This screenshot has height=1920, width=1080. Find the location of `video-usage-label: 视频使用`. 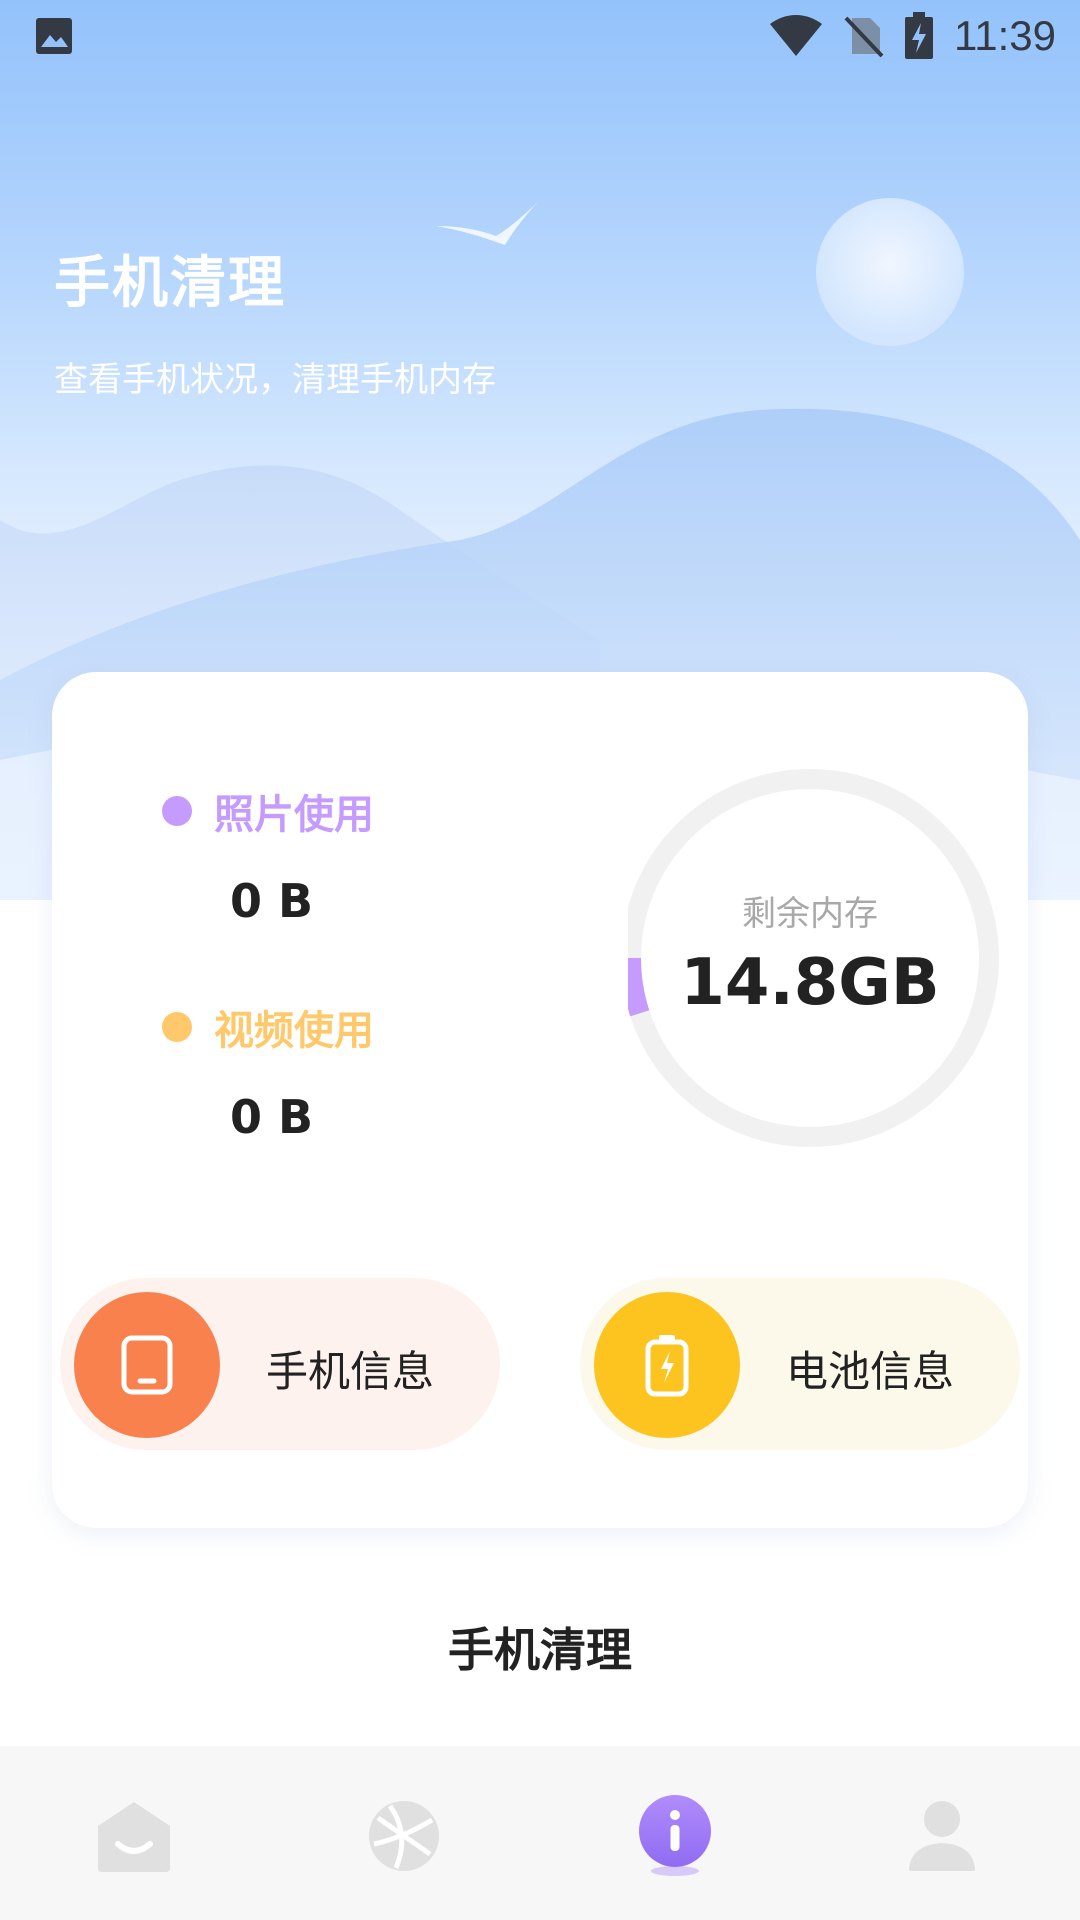

video-usage-label: 视频使用 is located at coordinates (294, 1031).